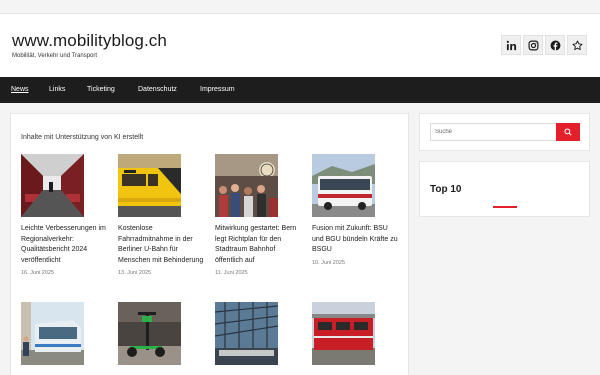 This screenshot has height=375, width=600. What do you see at coordinates (101, 89) in the screenshot?
I see `nav-item-ticketing: Ticketing` at bounding box center [101, 89].